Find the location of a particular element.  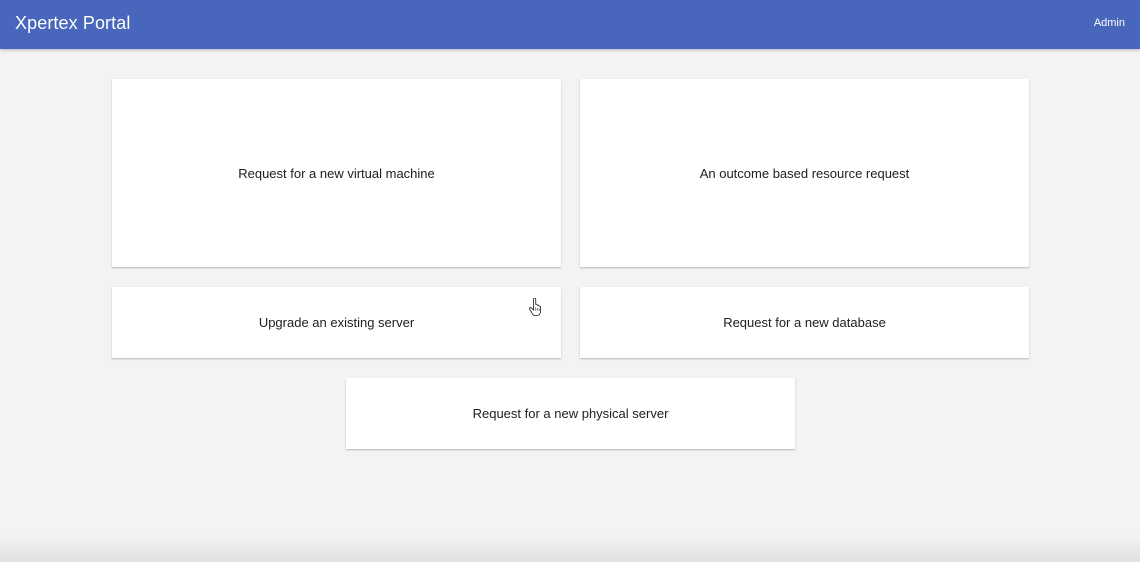

card-outcome-based-resource-request: An outcome based resource request is located at coordinates (804, 173).